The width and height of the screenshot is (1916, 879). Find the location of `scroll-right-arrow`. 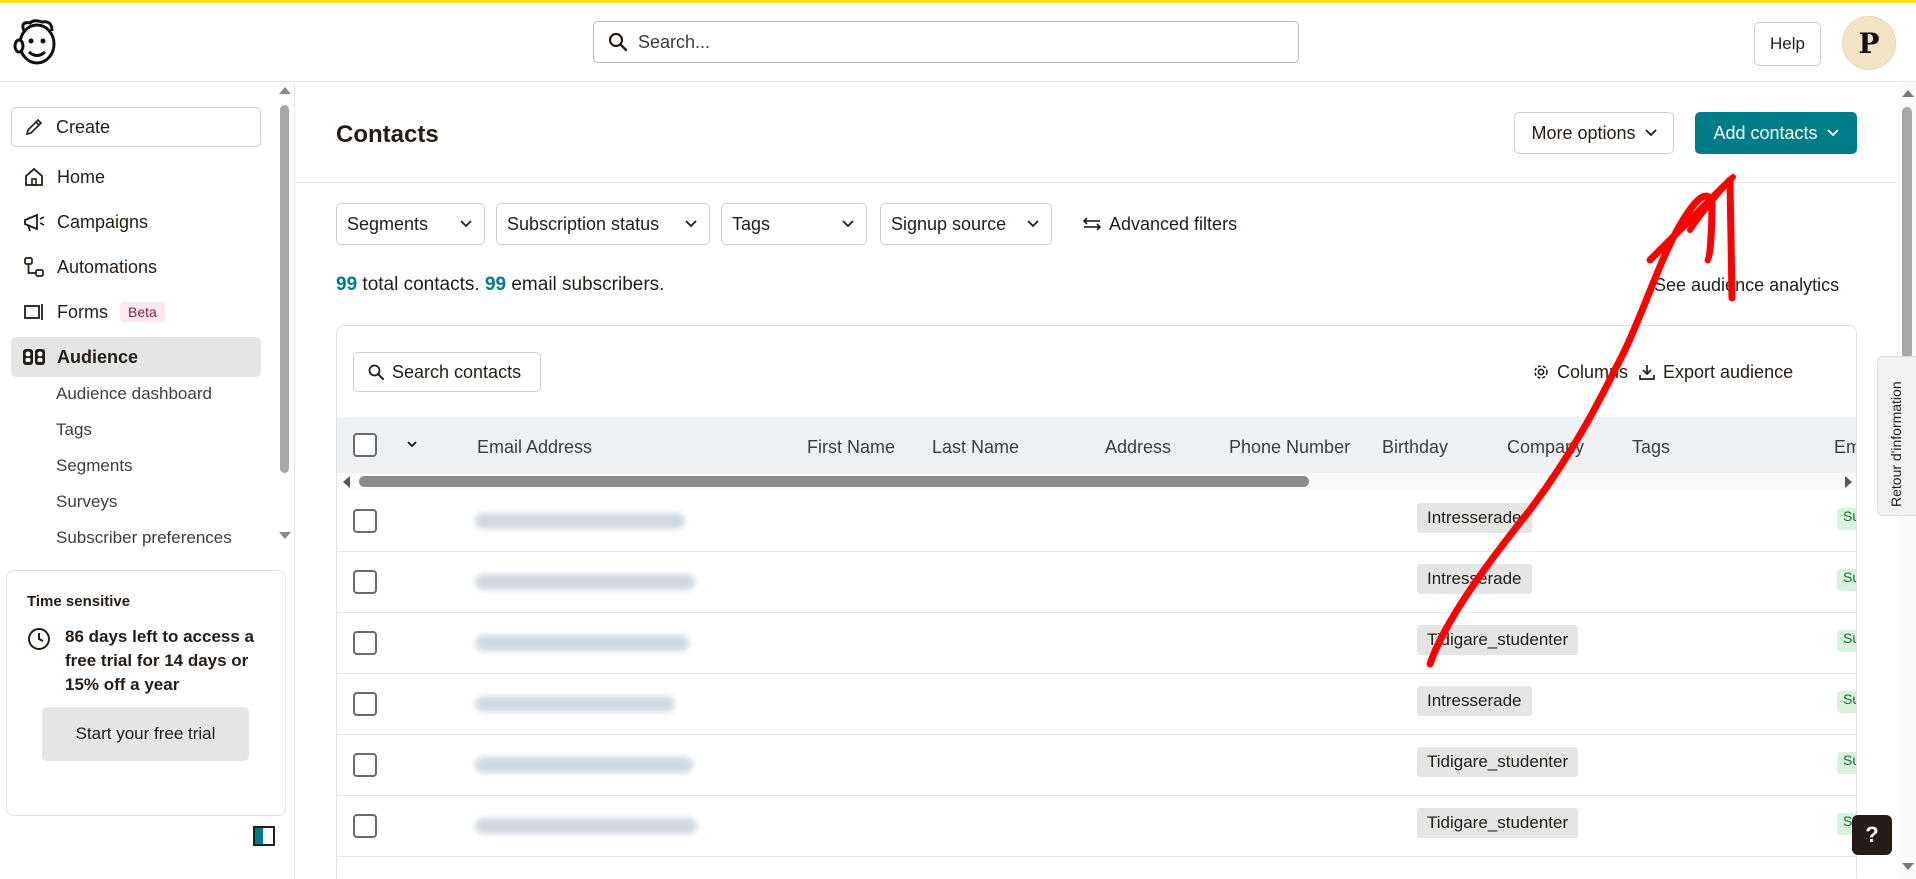

scroll-right-arrow is located at coordinates (1848, 482).